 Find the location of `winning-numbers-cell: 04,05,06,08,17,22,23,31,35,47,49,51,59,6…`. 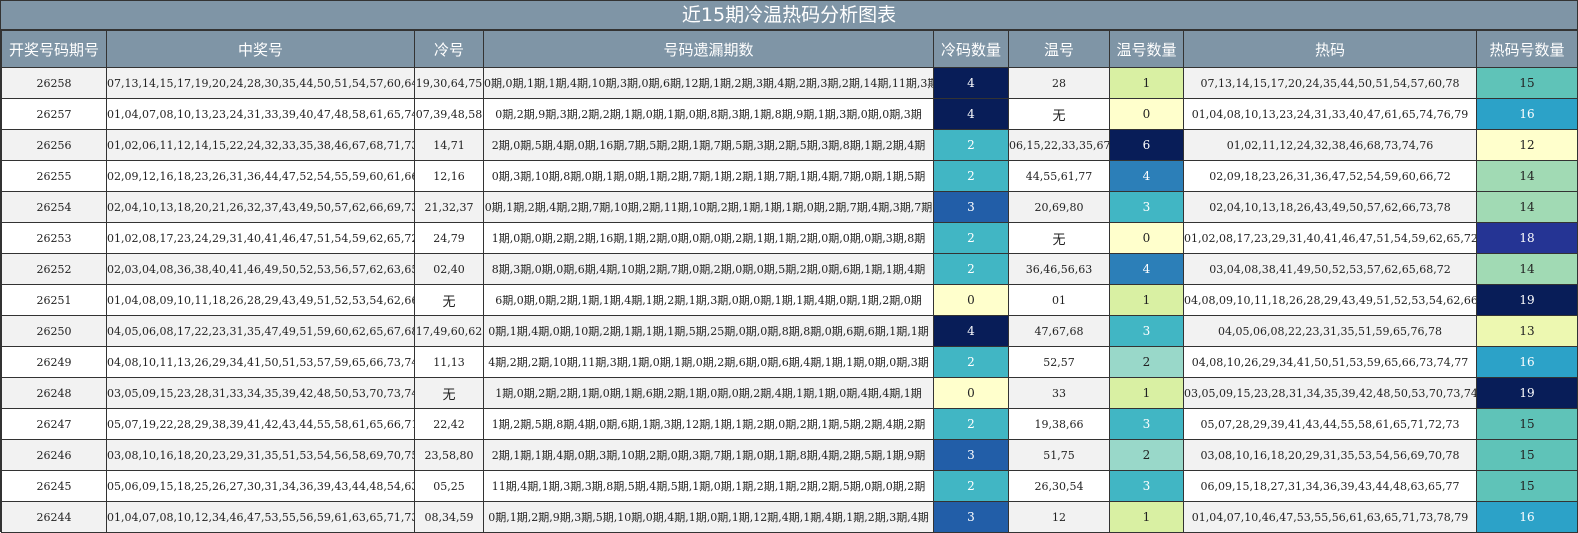

winning-numbers-cell: 04,05,06,08,17,22,23,31,35,47,49,51,59,6… is located at coordinates (260, 331).